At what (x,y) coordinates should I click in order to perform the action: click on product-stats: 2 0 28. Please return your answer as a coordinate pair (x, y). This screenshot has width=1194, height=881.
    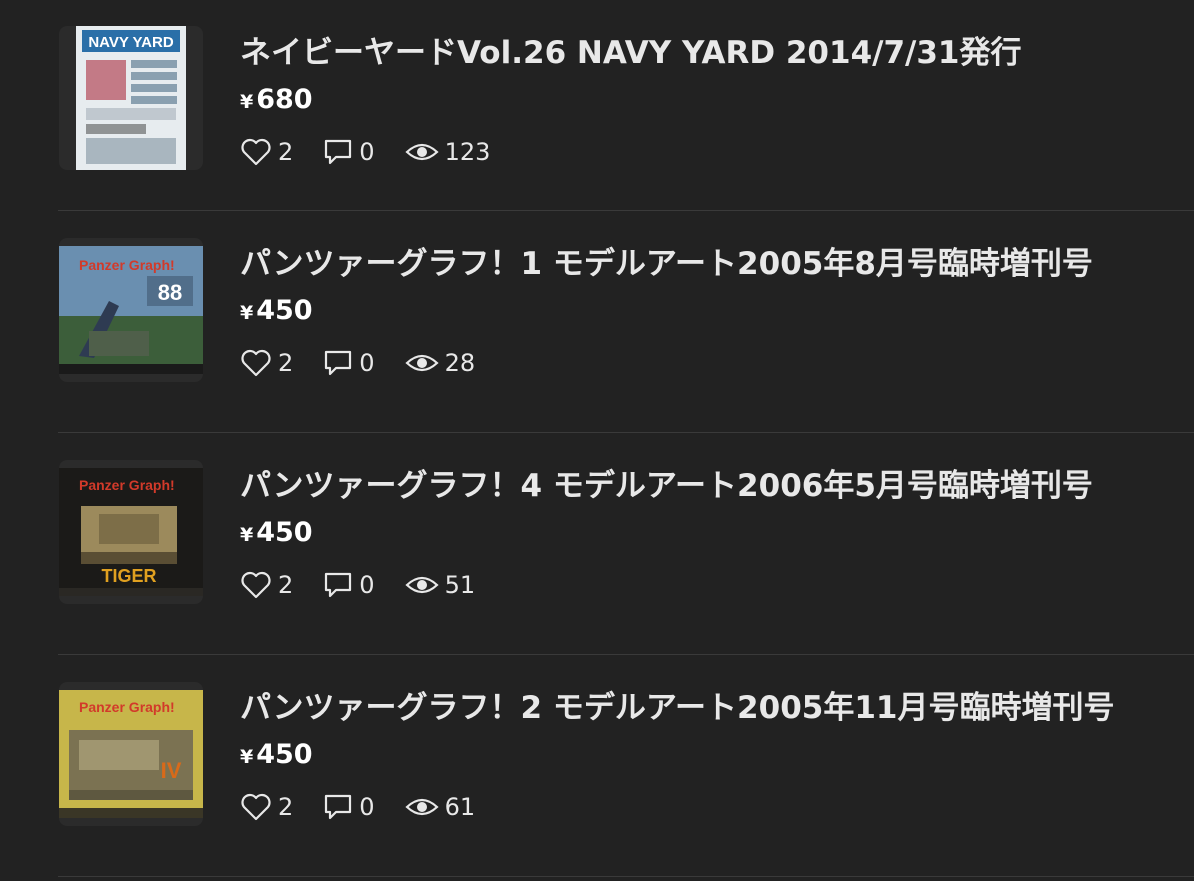
    Looking at the image, I should click on (372, 363).